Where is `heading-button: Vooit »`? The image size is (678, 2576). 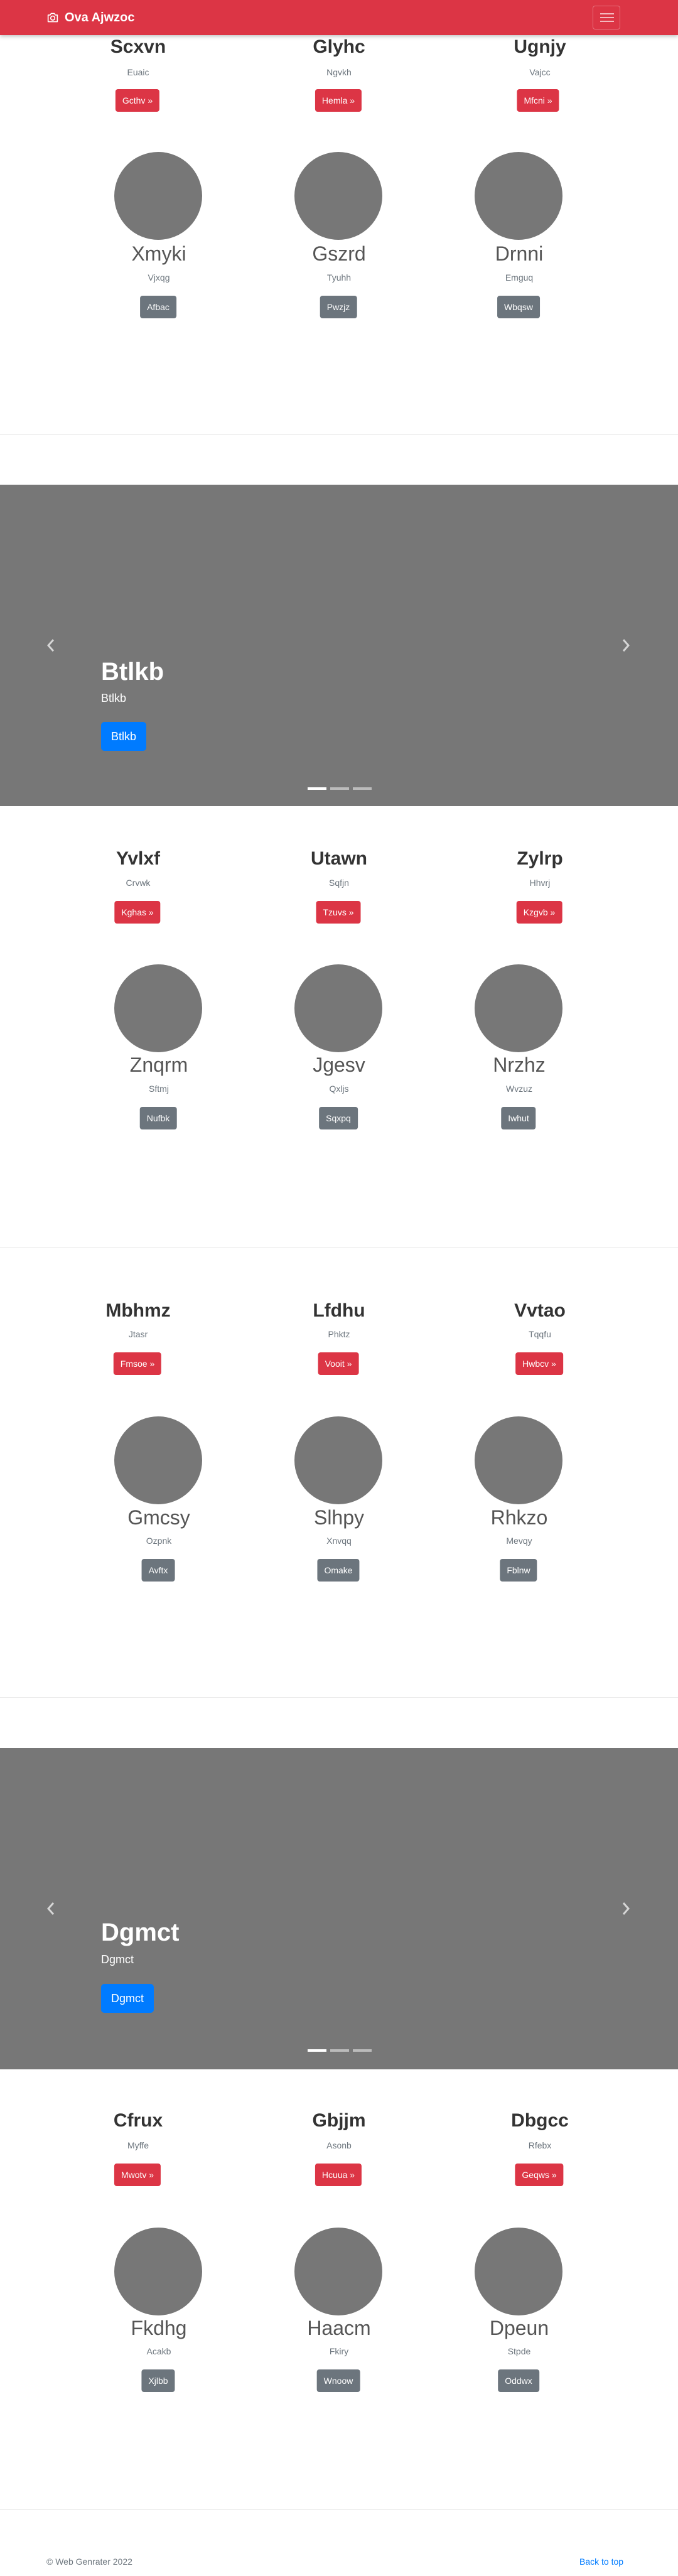
heading-button: Vooit » is located at coordinates (338, 1363).